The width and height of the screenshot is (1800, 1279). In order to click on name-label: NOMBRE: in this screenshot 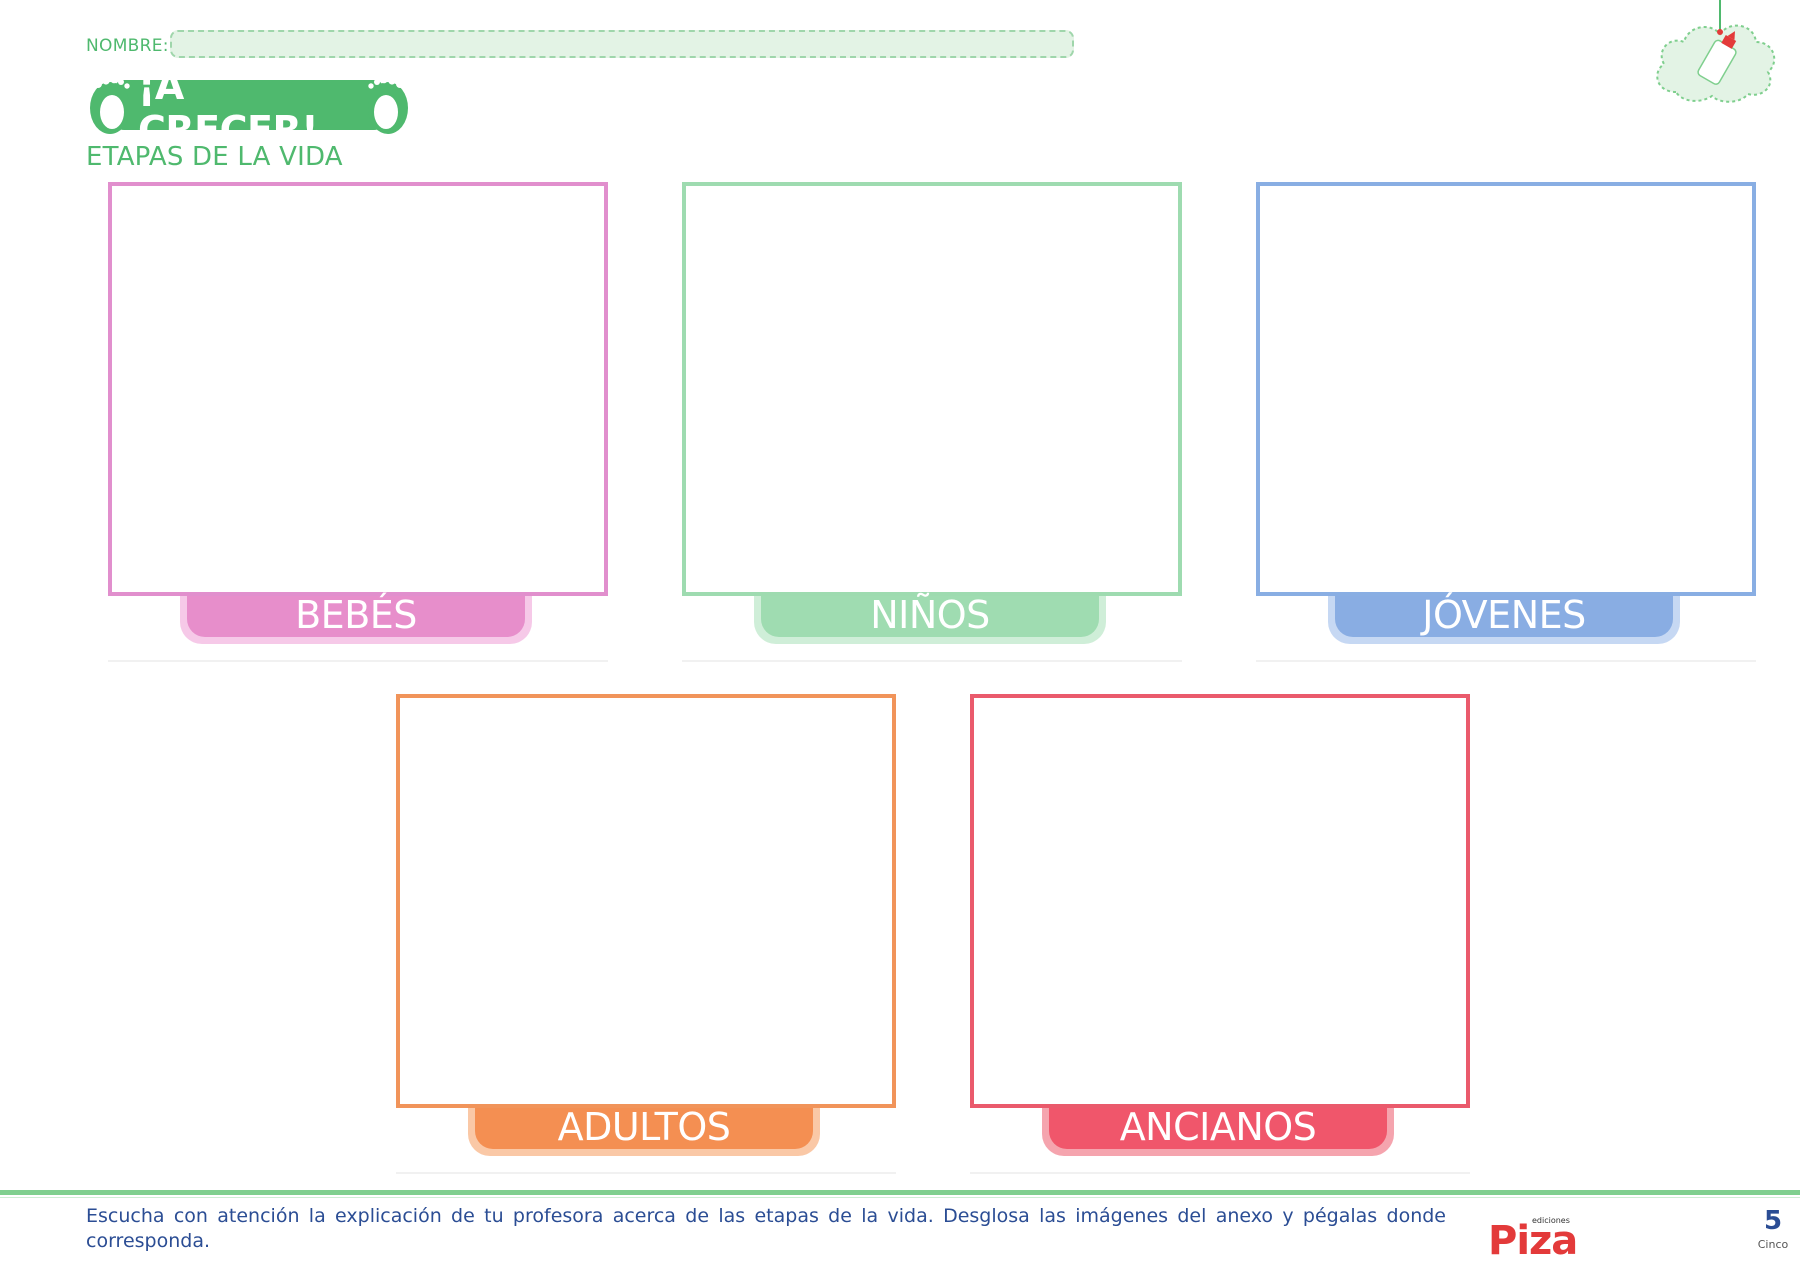, I will do `click(127, 46)`.